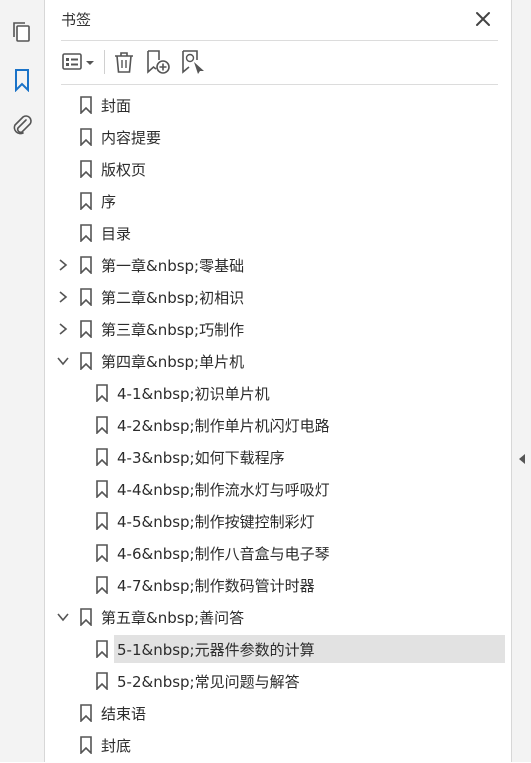 This screenshot has width=531, height=763. I want to click on bookmark-row: 第二章&nbsp;初相识, so click(278, 299).